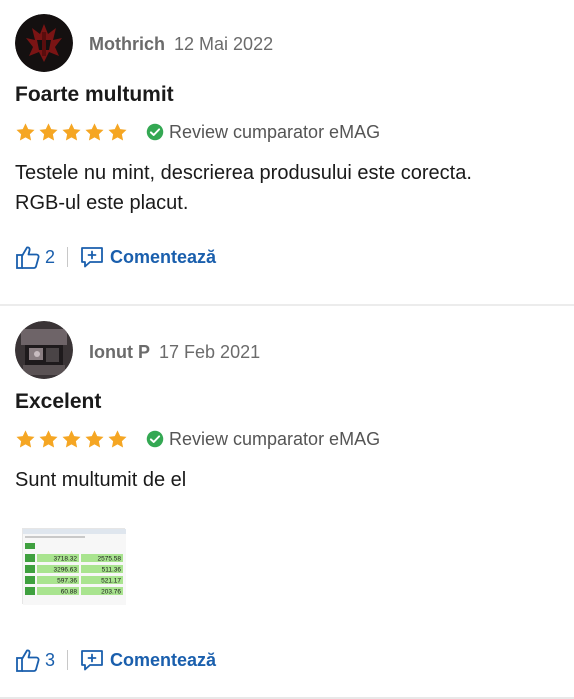  I want to click on like-button: 2, so click(35, 257).